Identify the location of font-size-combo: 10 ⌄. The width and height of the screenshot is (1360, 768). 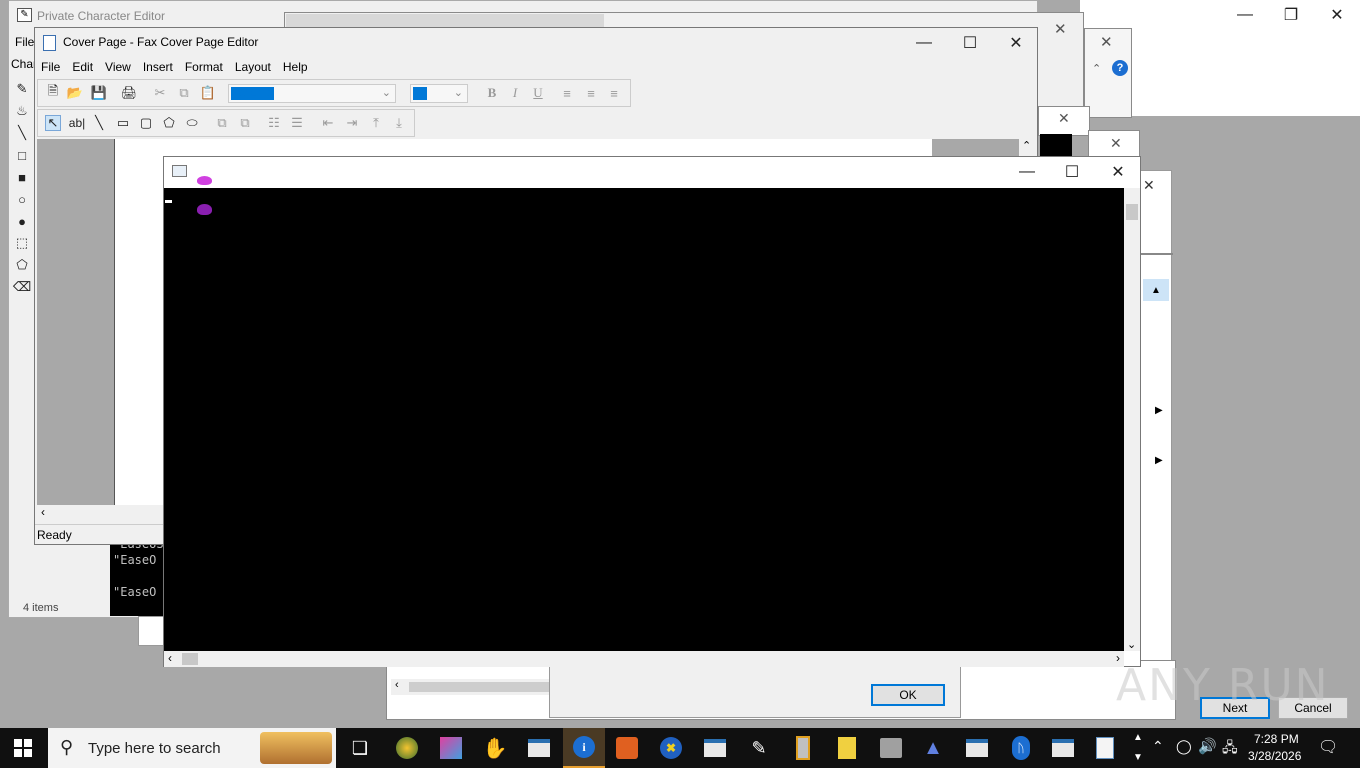
(439, 93).